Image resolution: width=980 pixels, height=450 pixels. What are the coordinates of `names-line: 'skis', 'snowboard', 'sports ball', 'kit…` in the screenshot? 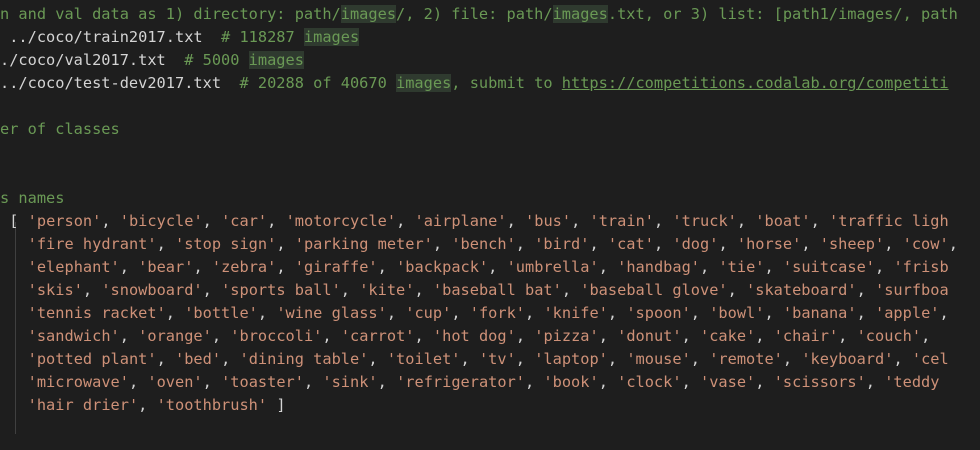 It's located at (488, 290).